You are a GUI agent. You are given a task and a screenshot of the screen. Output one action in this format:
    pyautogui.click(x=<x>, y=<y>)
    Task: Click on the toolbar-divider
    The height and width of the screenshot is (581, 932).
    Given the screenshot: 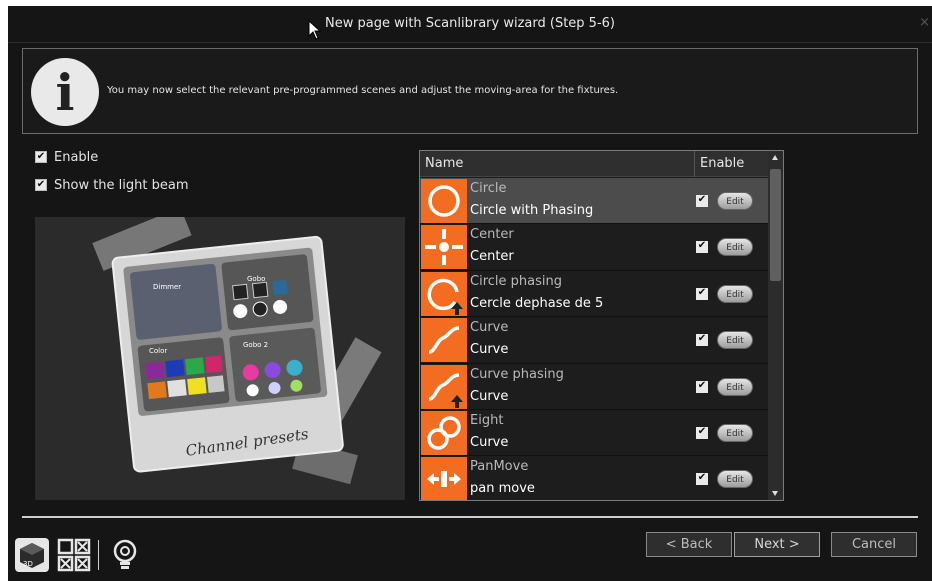 What is the action you would take?
    pyautogui.click(x=98, y=555)
    